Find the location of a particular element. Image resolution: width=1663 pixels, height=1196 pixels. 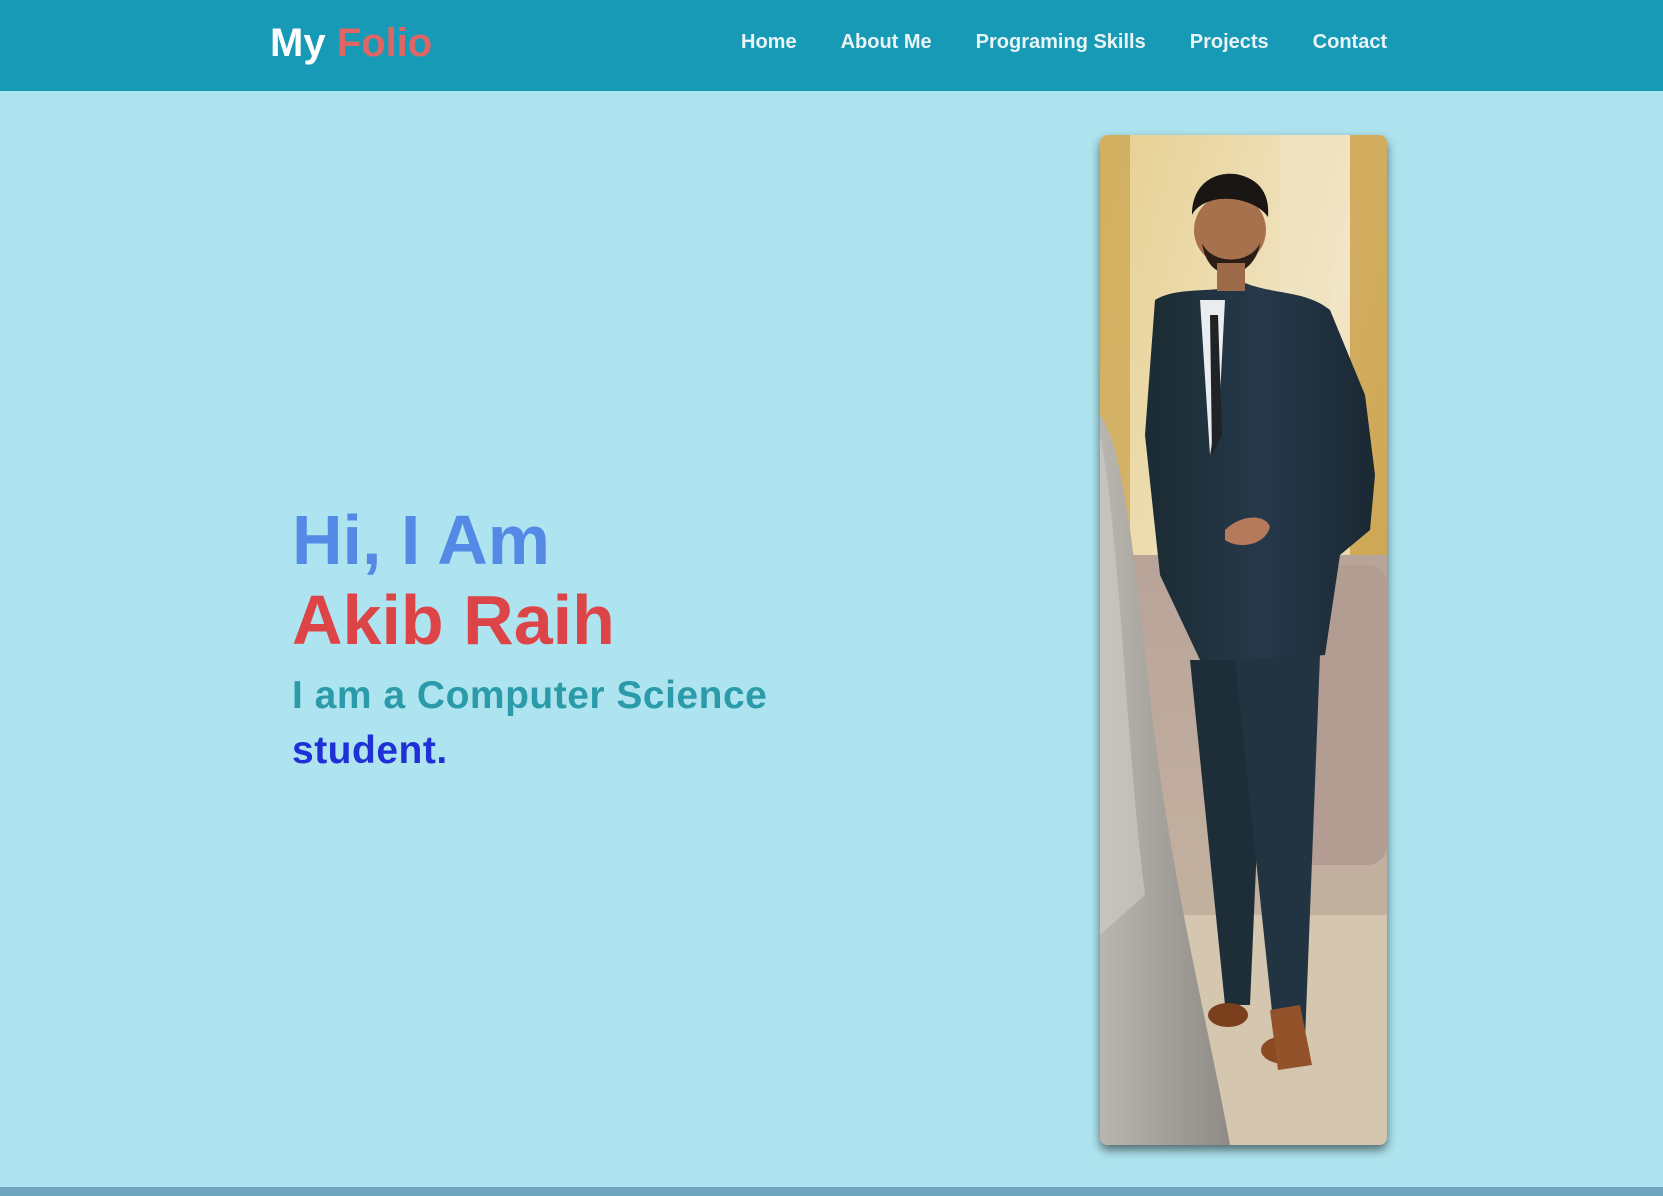

profile-photo-image is located at coordinates (1243, 640).